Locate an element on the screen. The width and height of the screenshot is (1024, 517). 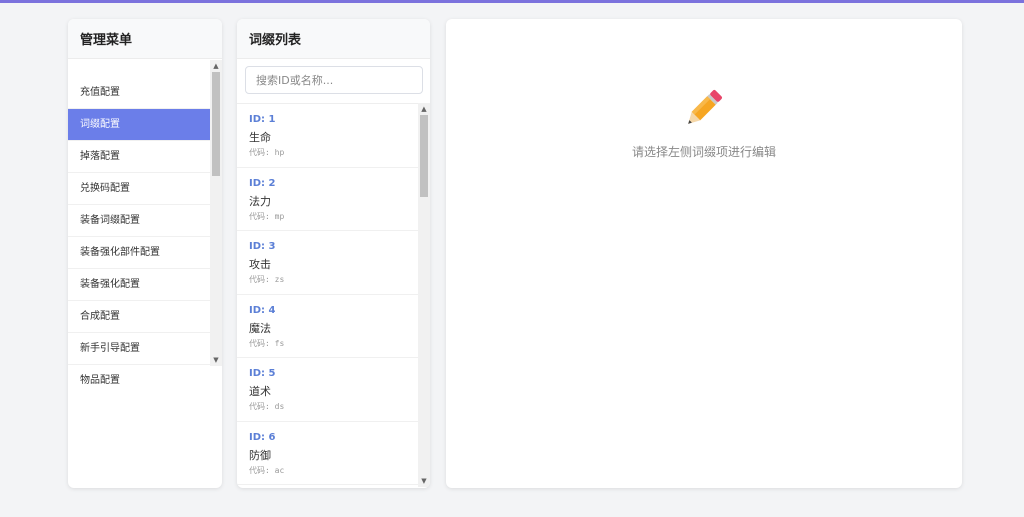
affix-list-scrollbar-thumb is located at coordinates (424, 156).